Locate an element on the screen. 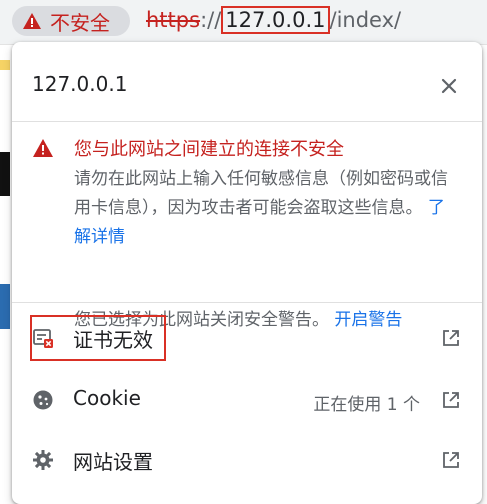 The image size is (487, 504). url-scheme: https is located at coordinates (173, 20).